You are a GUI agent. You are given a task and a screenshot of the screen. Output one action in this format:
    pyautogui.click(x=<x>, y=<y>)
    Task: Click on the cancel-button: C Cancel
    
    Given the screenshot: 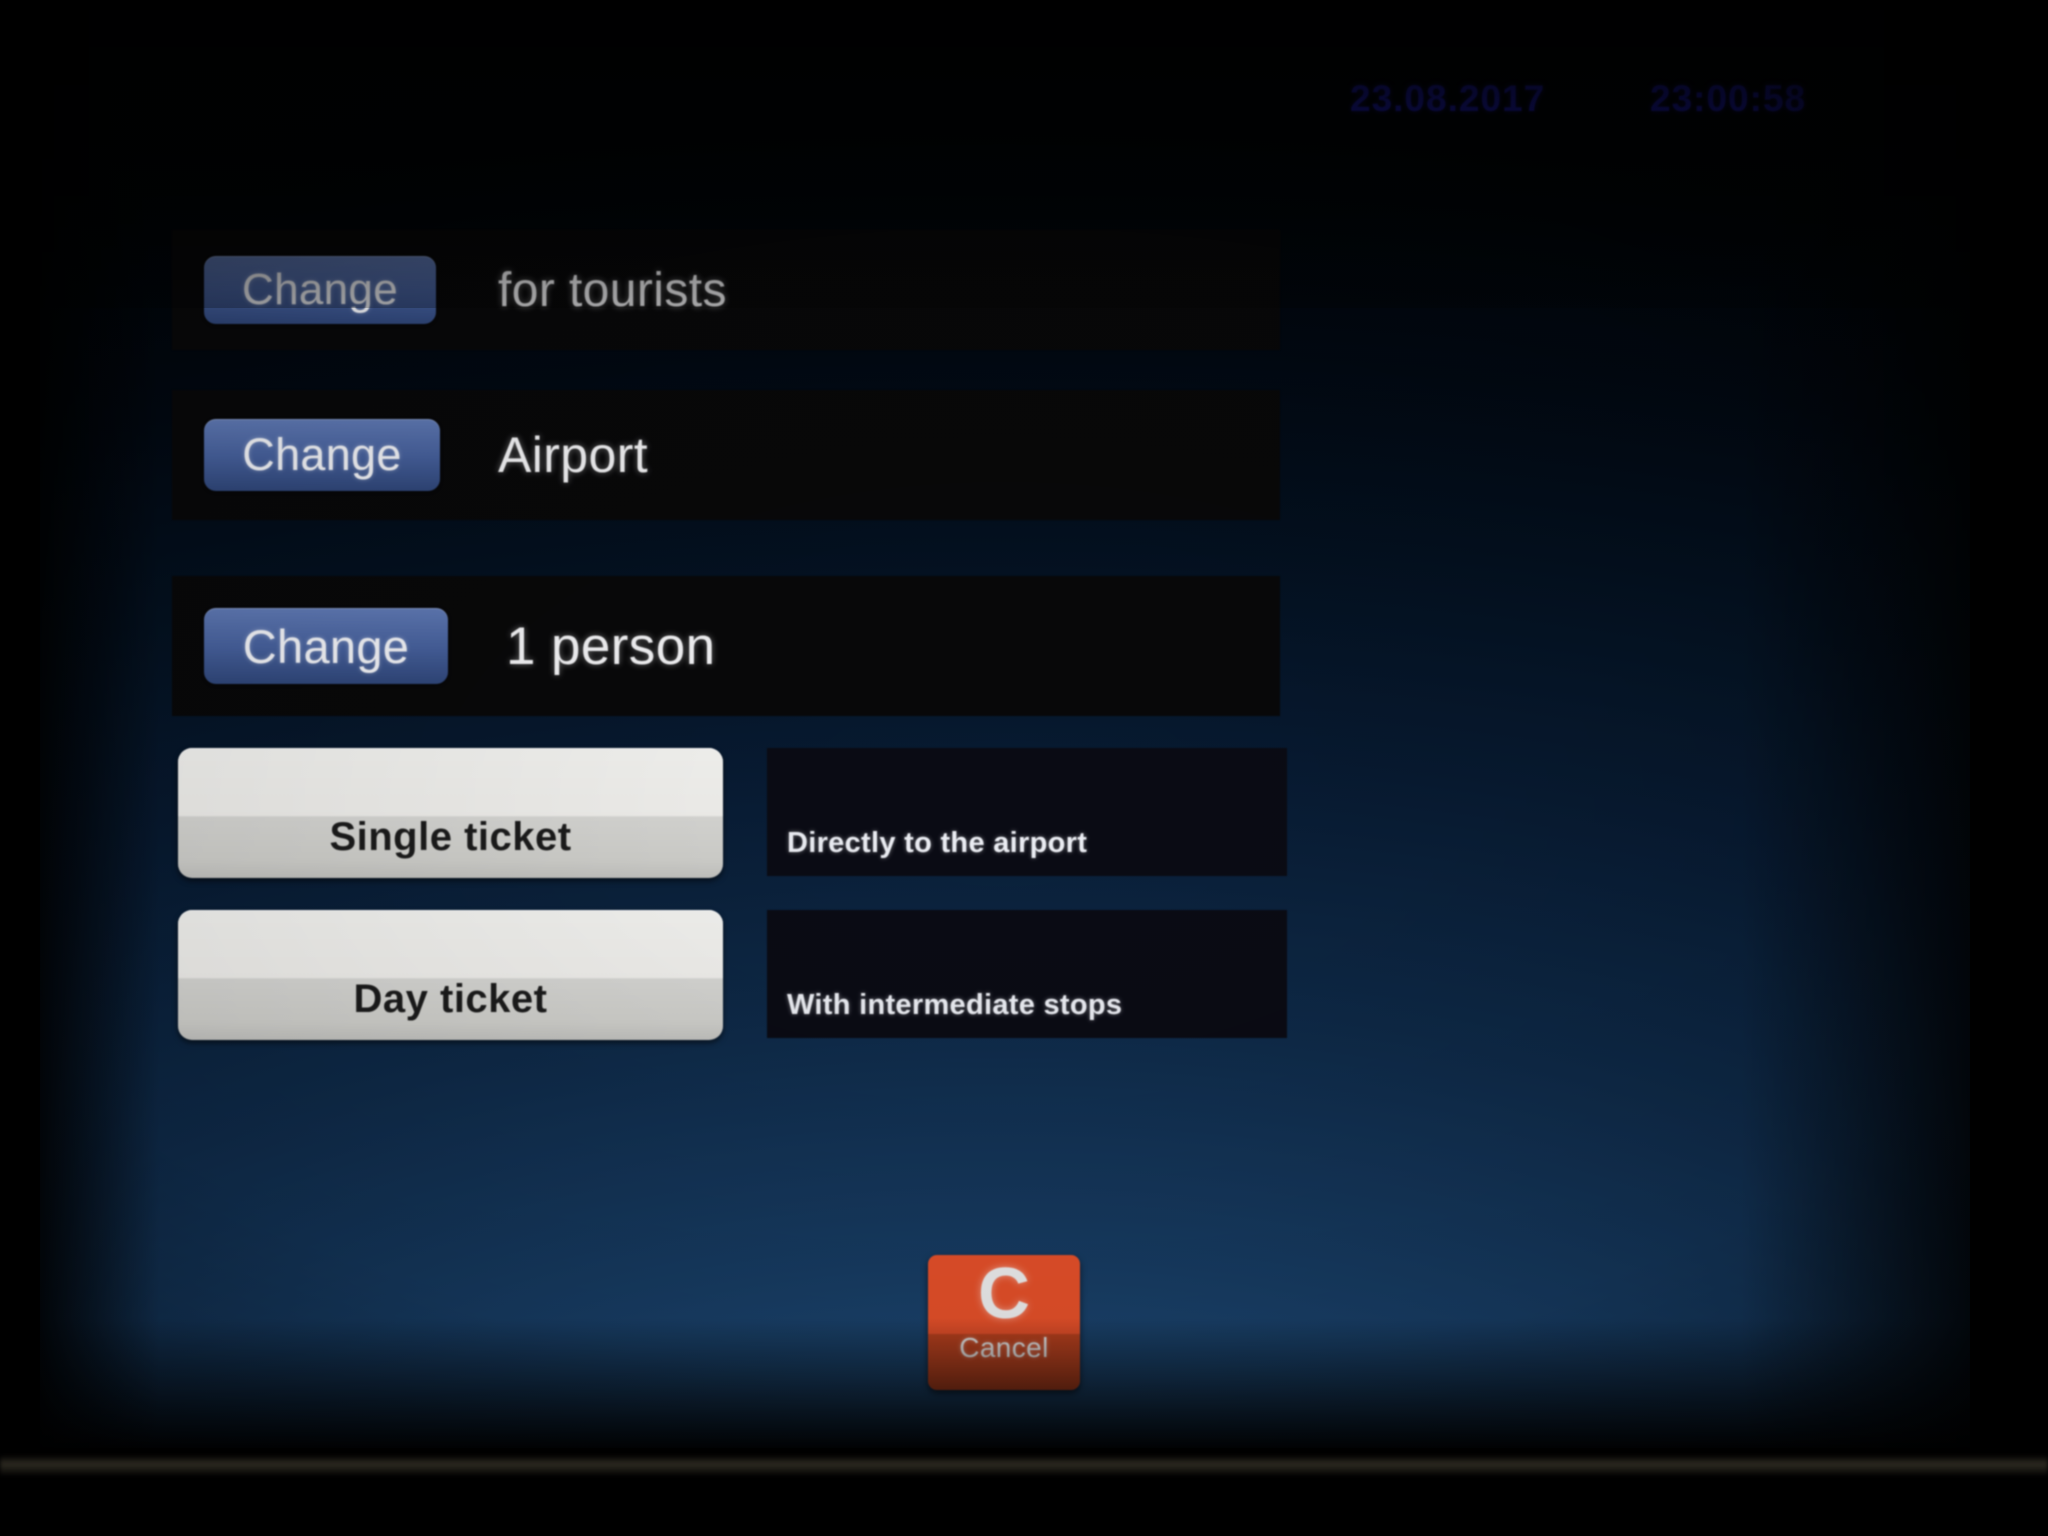 What is the action you would take?
    pyautogui.click(x=1004, y=1322)
    